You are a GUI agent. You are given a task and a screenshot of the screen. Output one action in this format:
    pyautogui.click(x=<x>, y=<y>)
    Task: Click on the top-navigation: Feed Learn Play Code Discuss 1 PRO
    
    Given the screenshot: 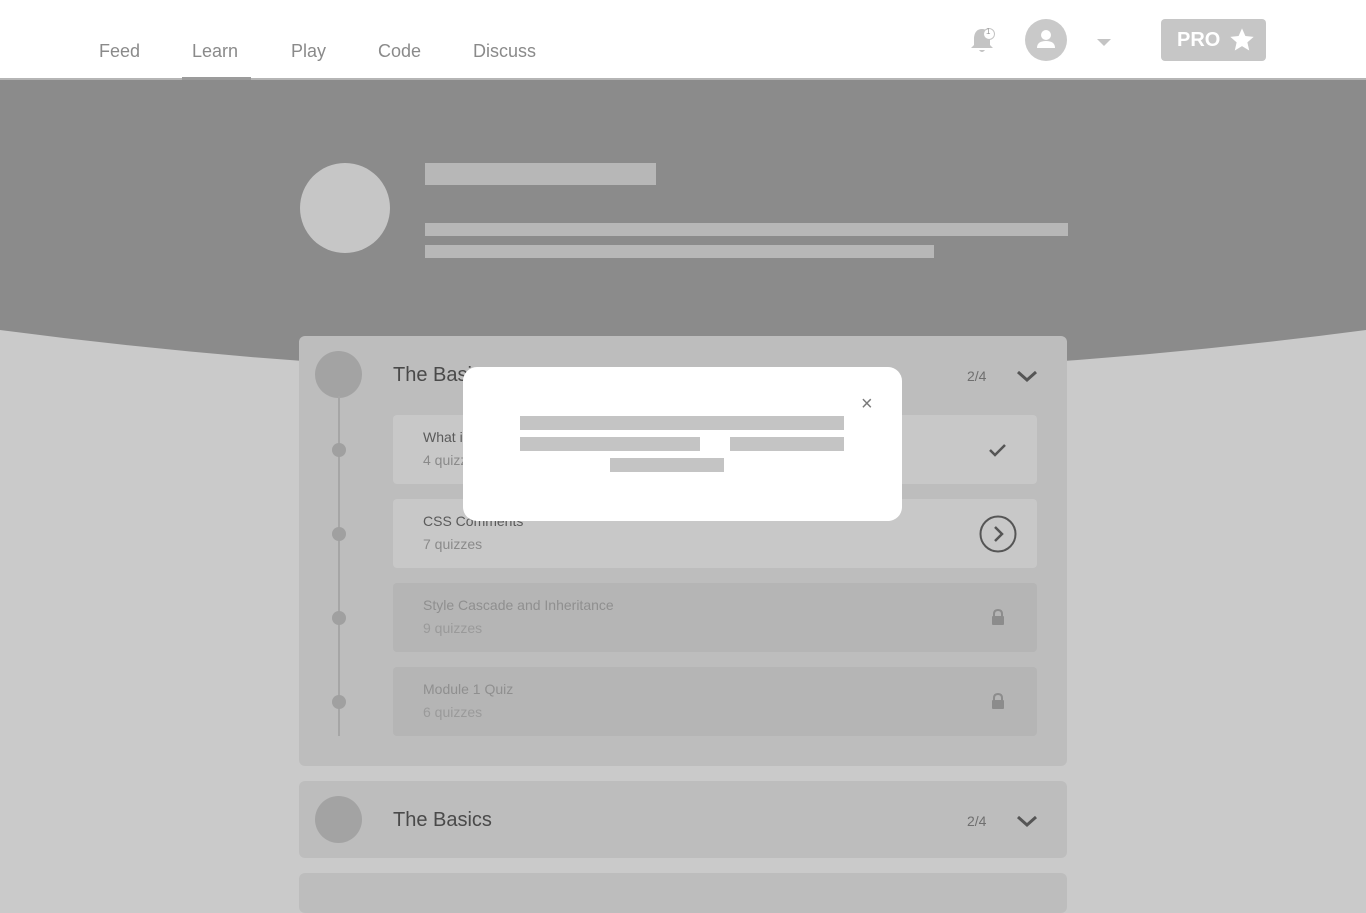 What is the action you would take?
    pyautogui.click(x=683, y=40)
    